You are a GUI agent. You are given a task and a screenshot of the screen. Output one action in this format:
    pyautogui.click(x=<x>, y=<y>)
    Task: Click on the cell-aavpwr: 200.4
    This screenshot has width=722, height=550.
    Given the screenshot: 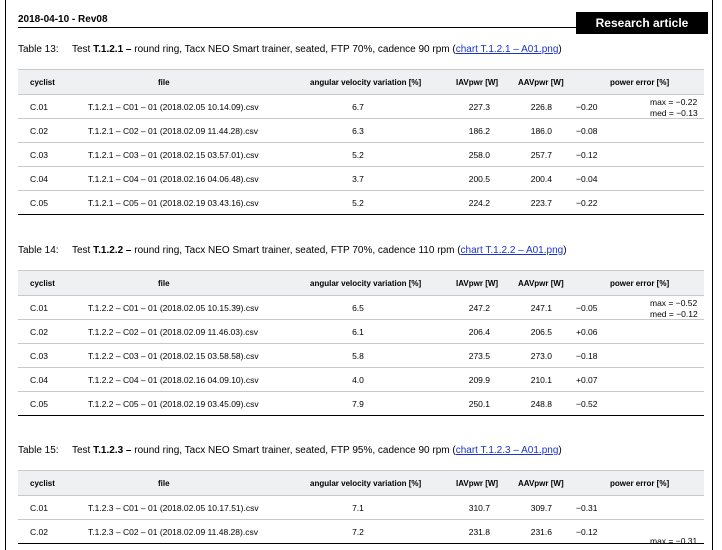 What is the action you would take?
    pyautogui.click(x=541, y=178)
    